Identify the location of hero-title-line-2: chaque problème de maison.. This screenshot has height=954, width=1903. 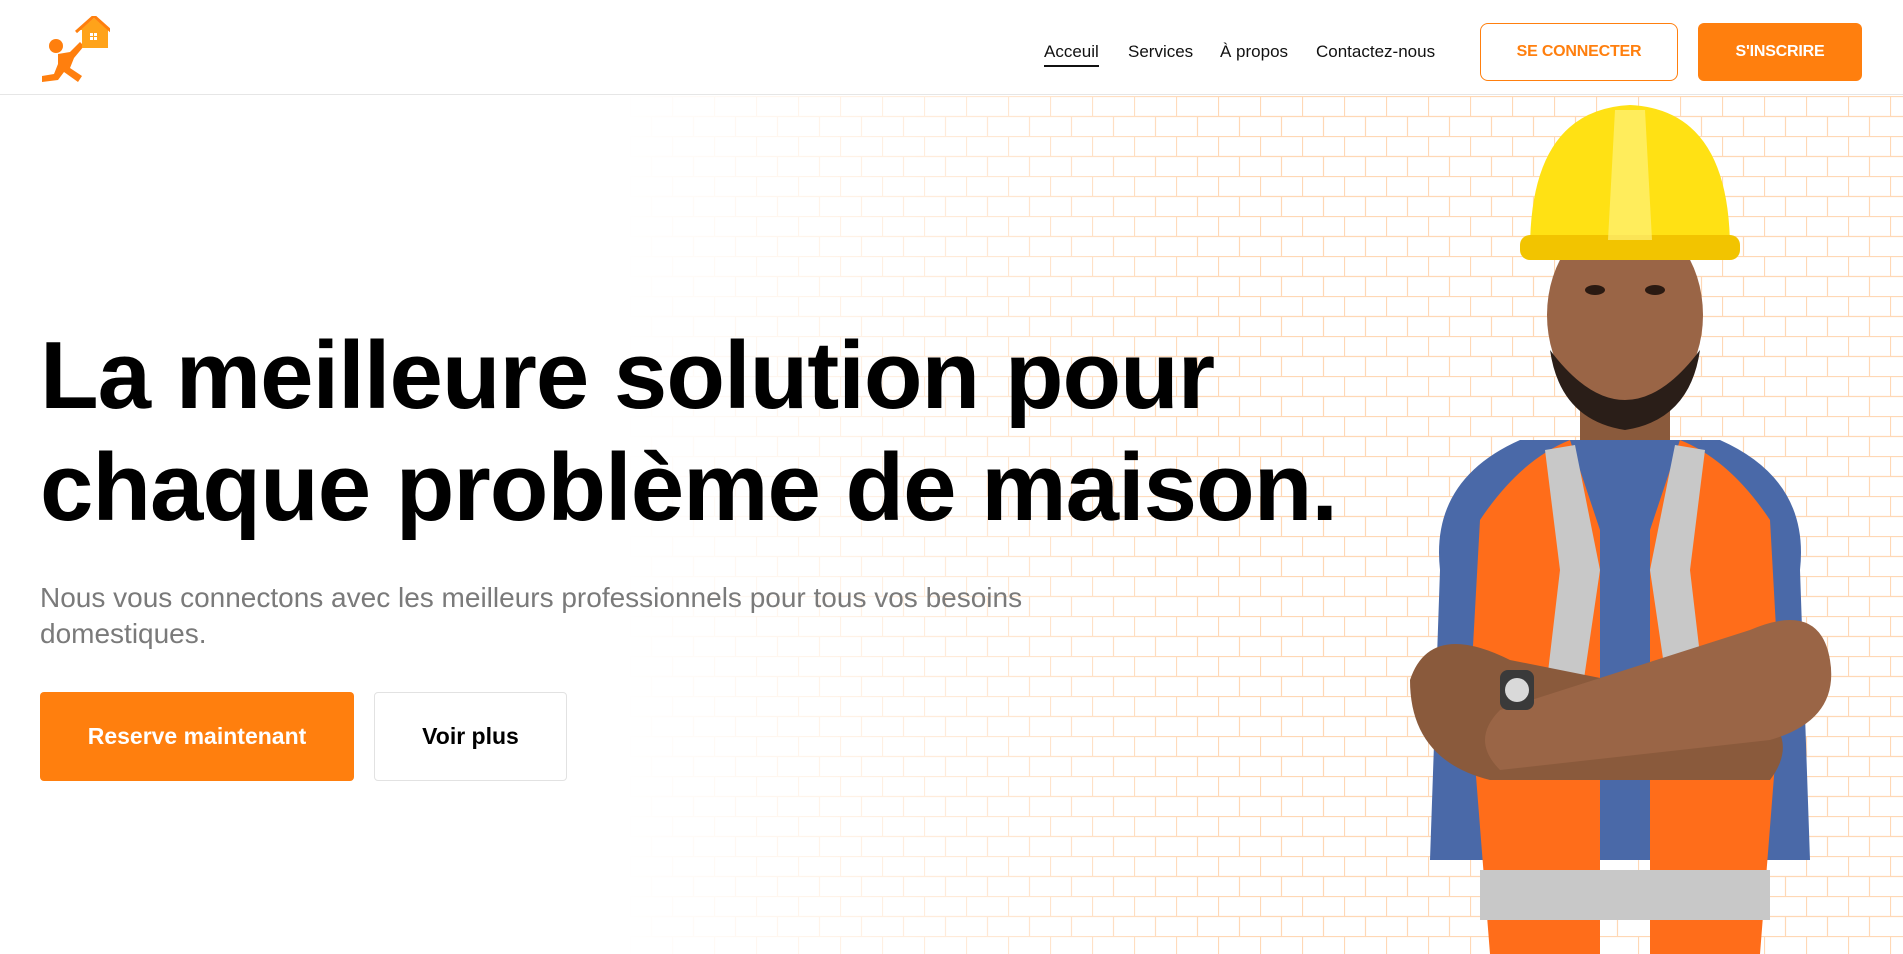
(689, 487).